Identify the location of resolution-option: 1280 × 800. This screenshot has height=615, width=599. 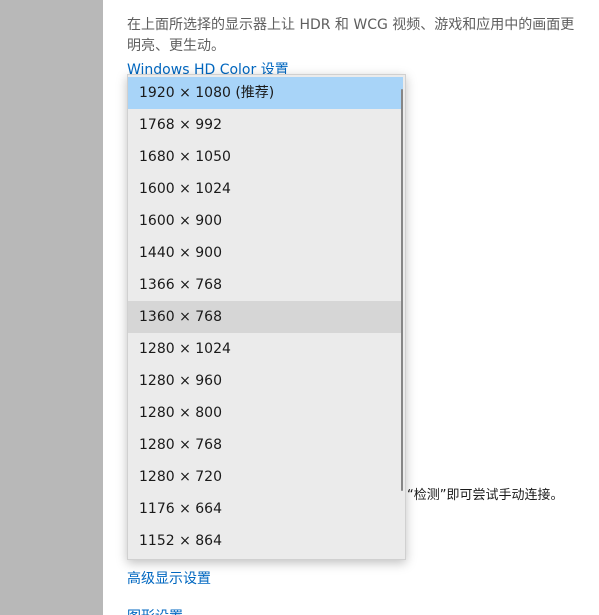
(265, 413).